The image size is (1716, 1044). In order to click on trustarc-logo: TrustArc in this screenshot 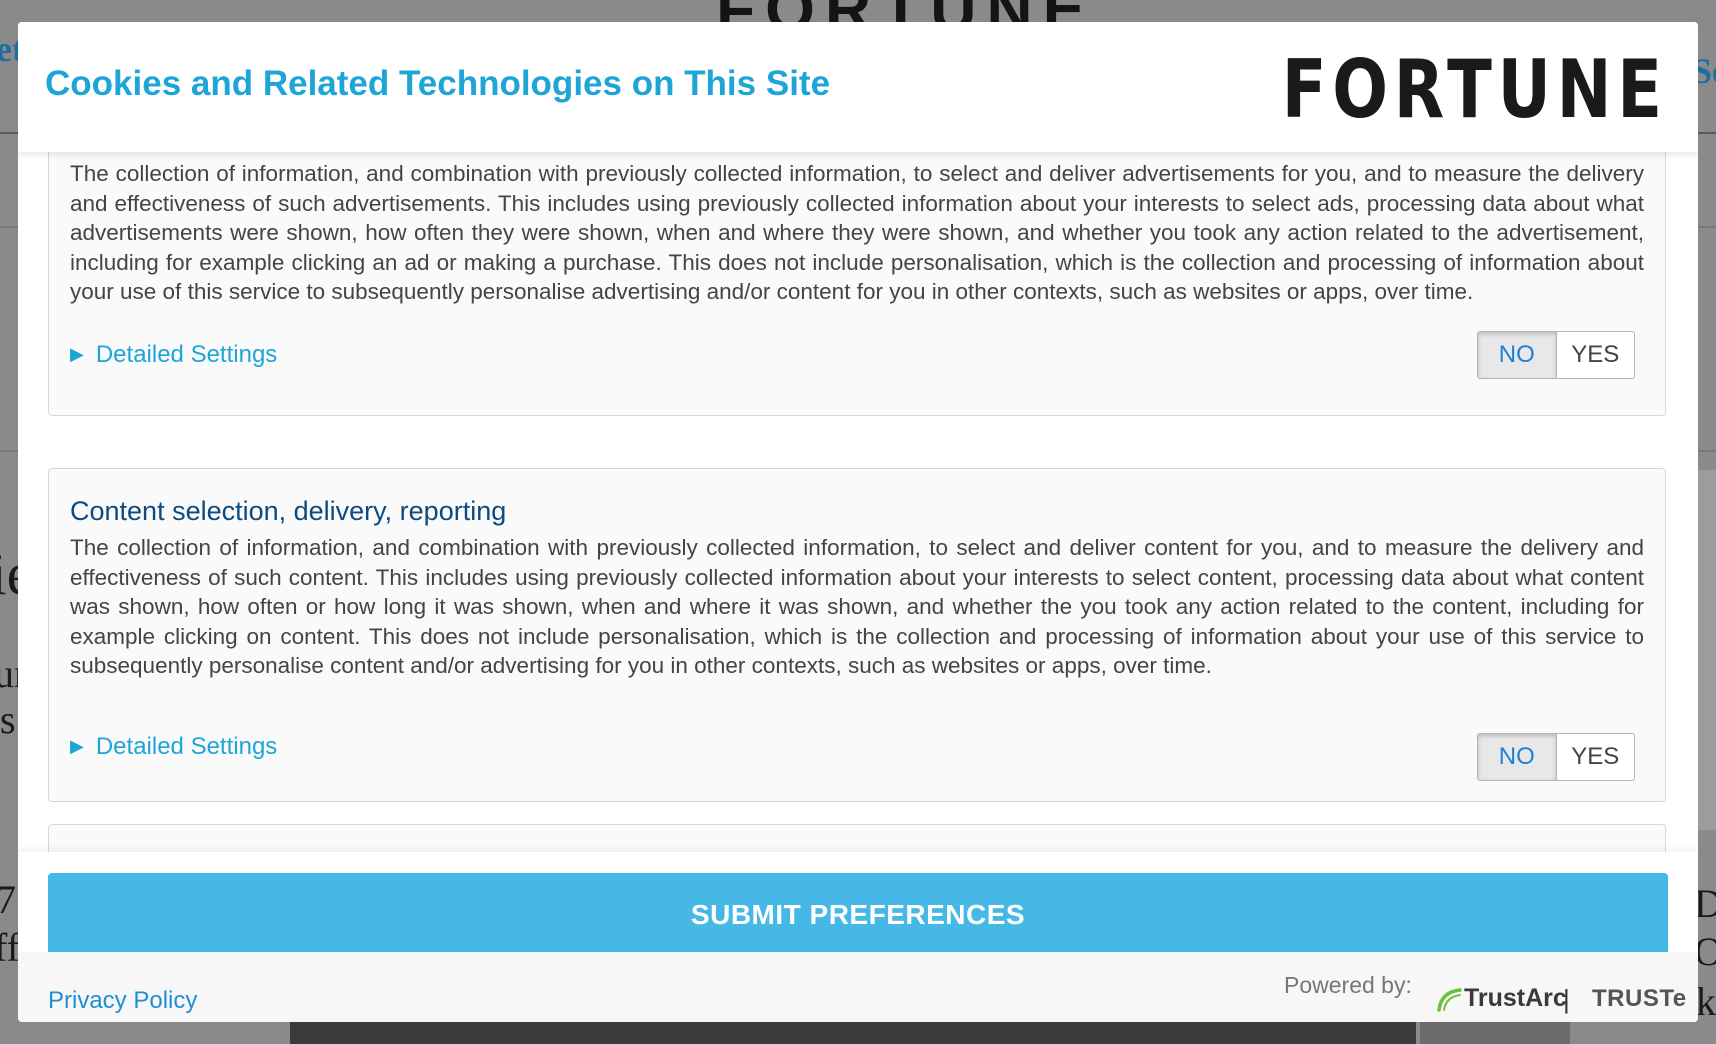, I will do `click(1501, 998)`.